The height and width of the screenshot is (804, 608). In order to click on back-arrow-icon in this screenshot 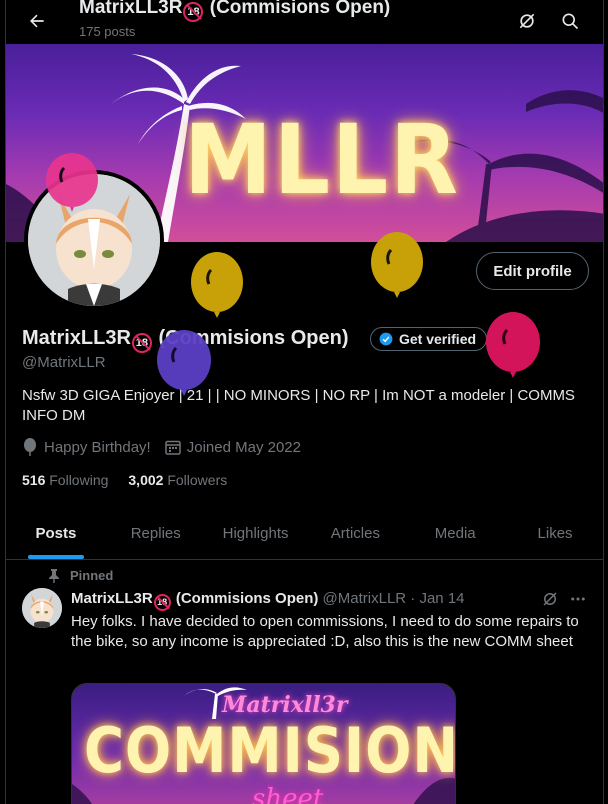, I will do `click(37, 21)`.